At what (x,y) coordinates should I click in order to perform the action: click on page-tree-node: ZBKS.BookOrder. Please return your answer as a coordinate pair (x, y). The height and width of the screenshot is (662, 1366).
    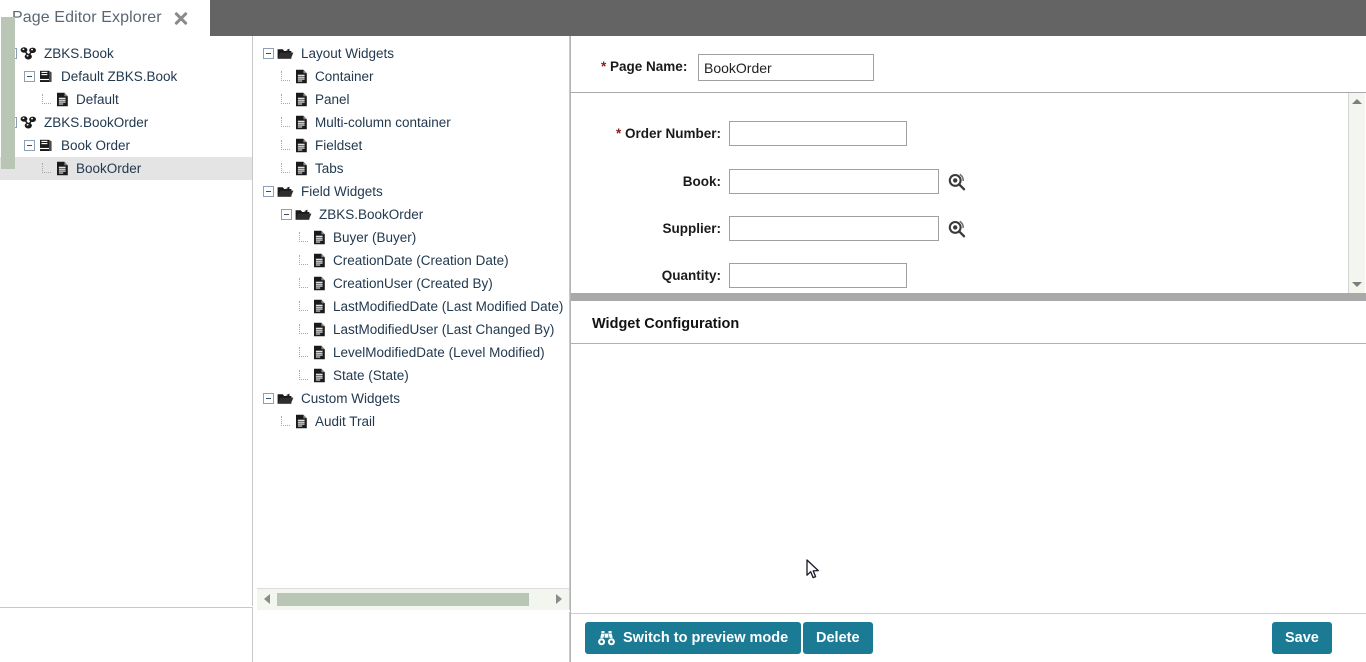
    Looking at the image, I should click on (126, 122).